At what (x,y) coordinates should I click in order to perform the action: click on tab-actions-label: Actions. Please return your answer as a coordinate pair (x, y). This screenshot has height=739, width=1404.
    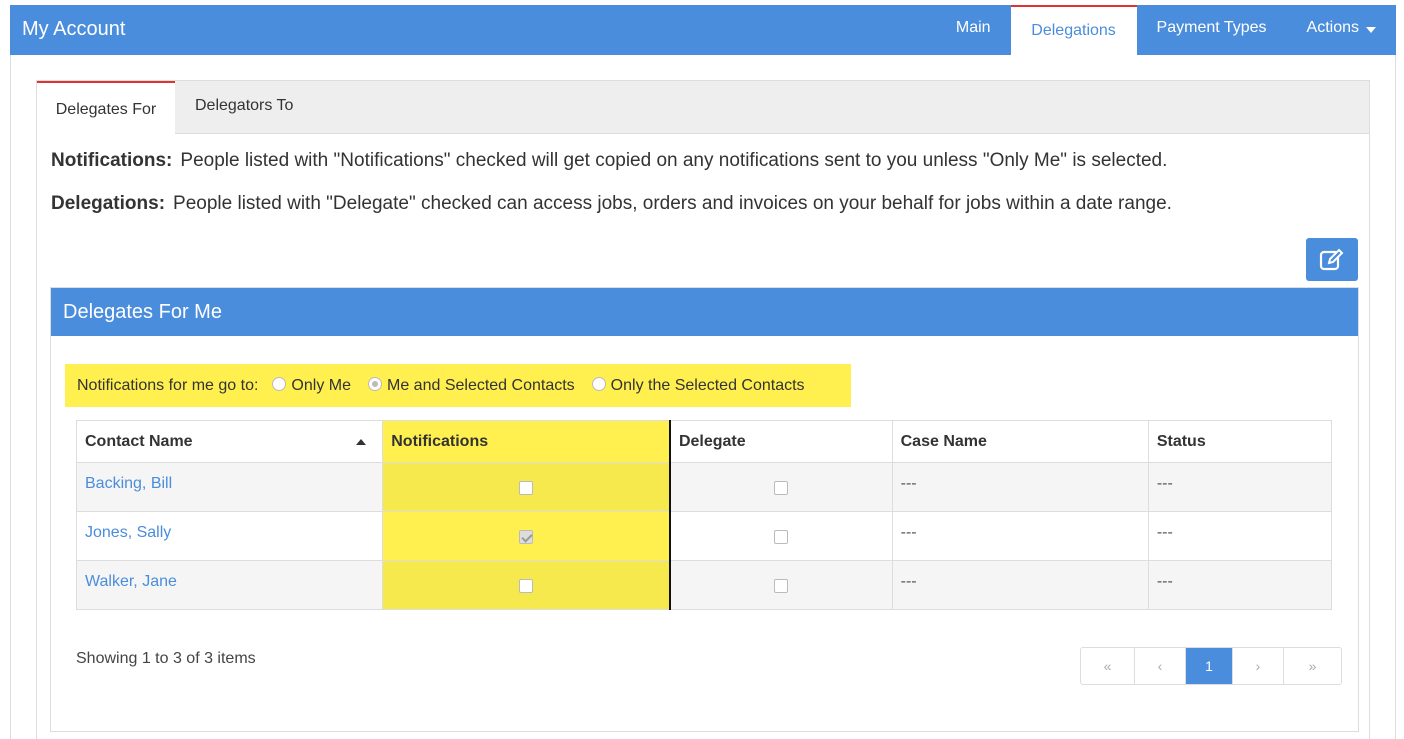
    Looking at the image, I should click on (1332, 27).